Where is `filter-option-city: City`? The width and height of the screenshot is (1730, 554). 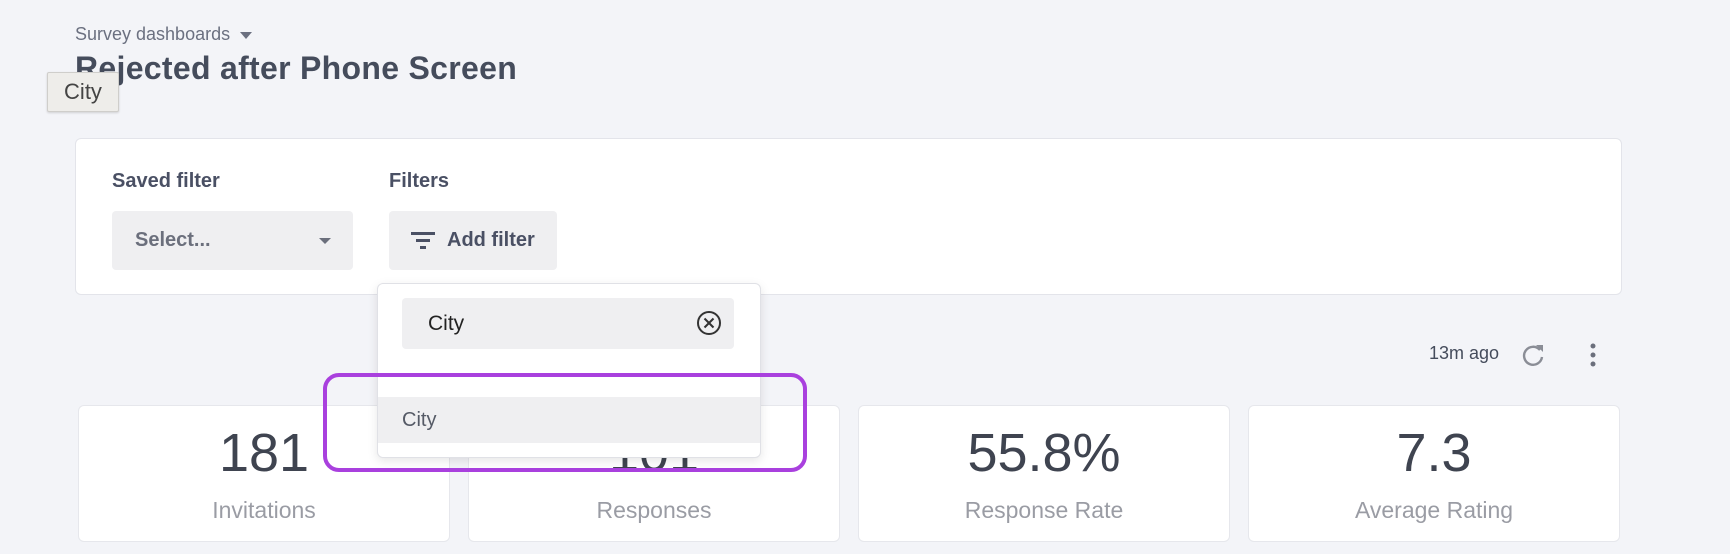
filter-option-city: City is located at coordinates (569, 420).